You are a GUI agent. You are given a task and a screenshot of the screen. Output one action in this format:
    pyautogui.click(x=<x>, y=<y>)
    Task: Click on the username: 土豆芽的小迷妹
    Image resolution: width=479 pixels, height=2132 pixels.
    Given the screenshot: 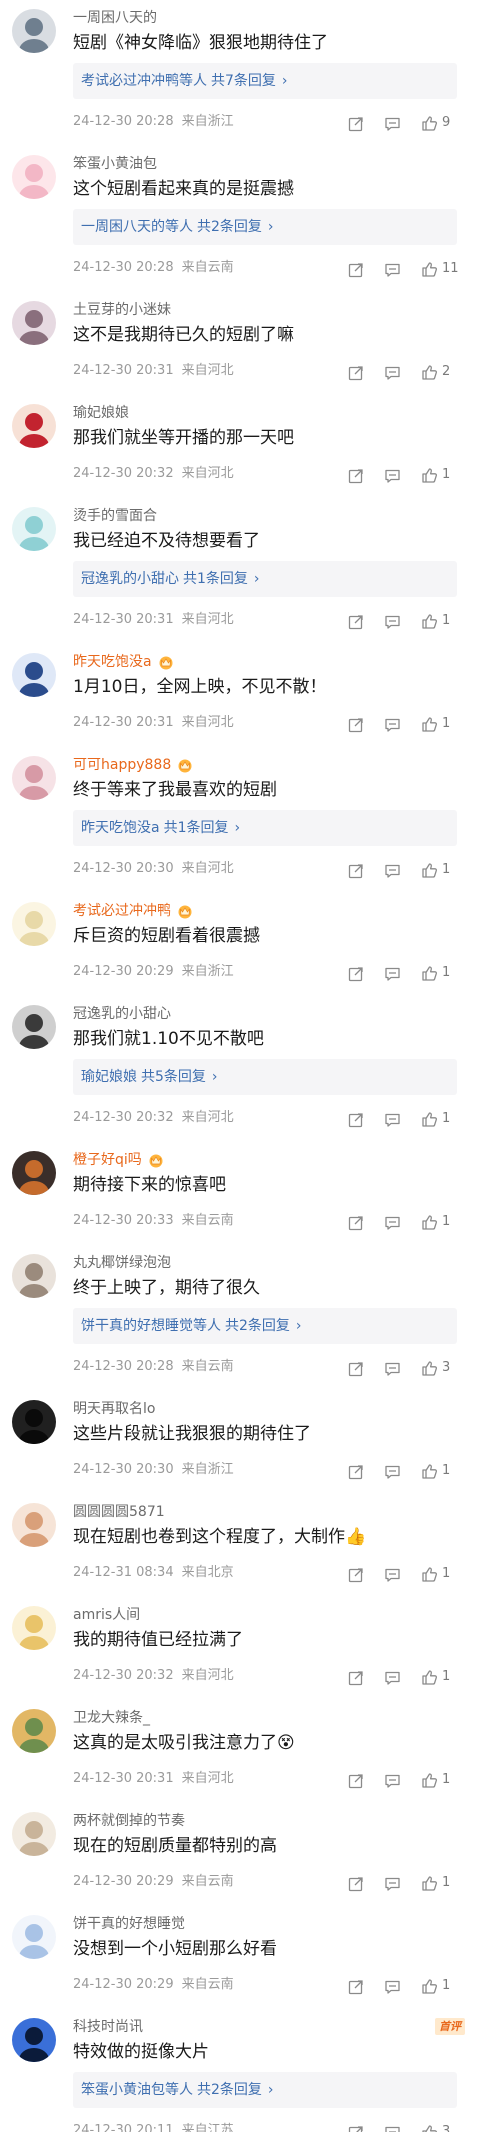 What is the action you would take?
    pyautogui.click(x=122, y=310)
    